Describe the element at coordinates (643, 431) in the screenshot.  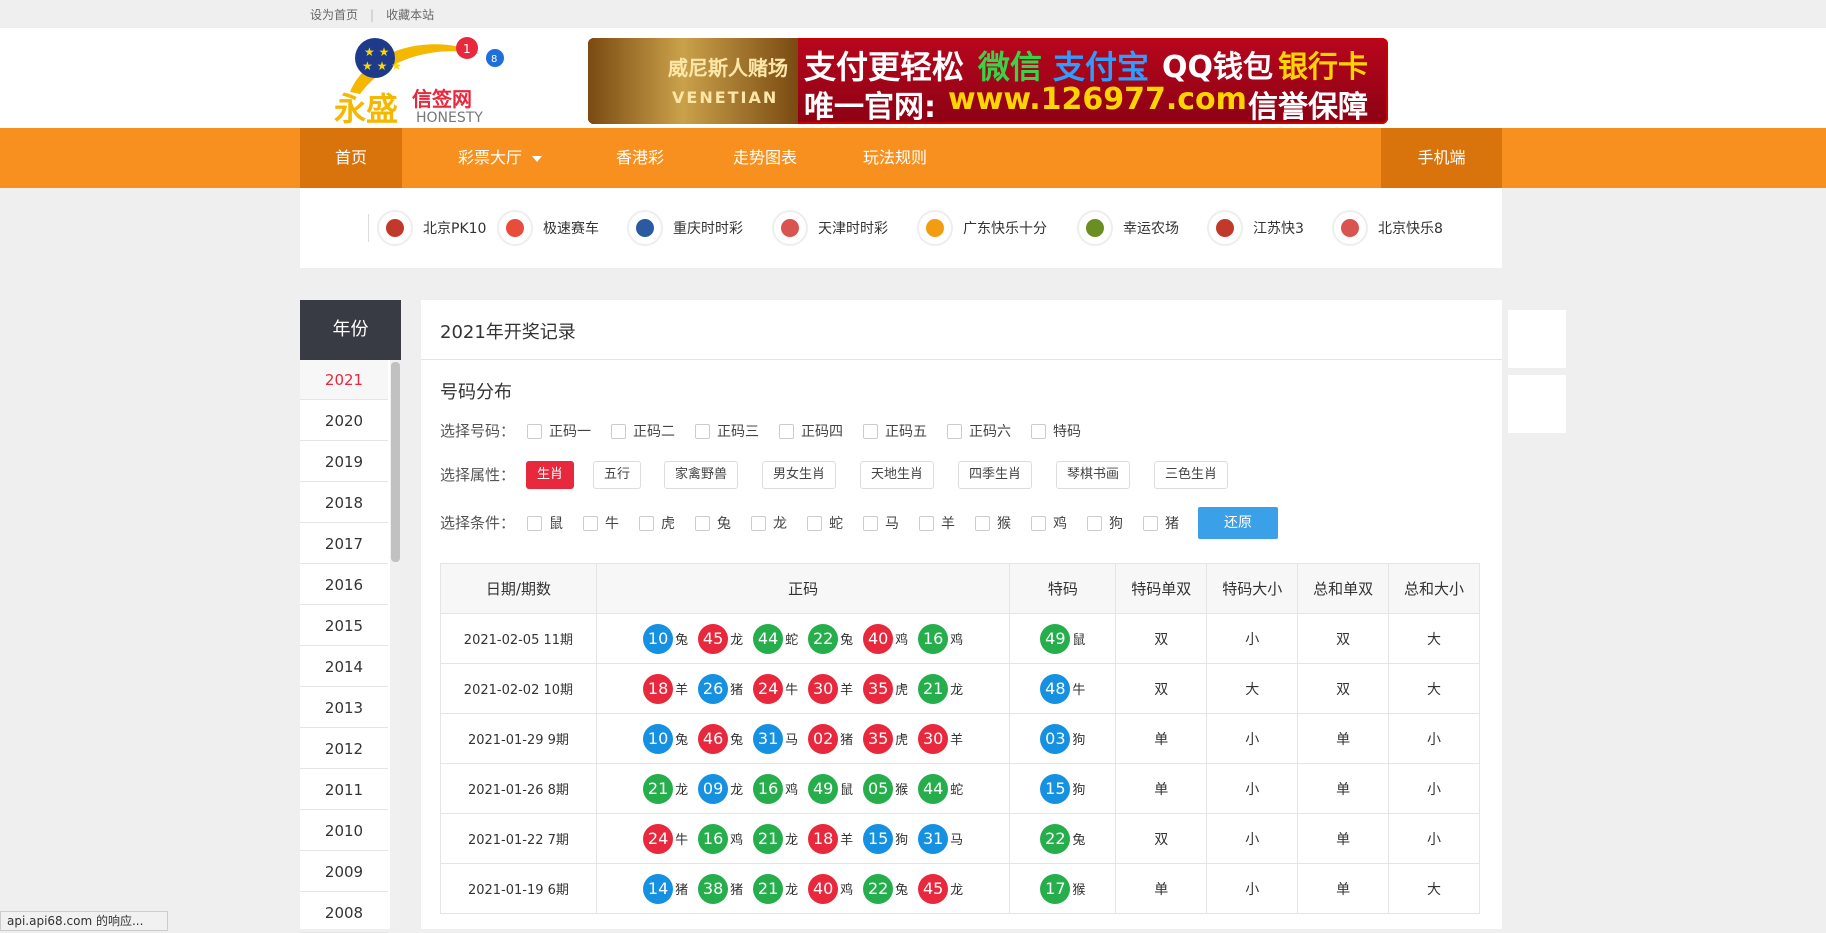
I see `number-option: 正码二` at that location.